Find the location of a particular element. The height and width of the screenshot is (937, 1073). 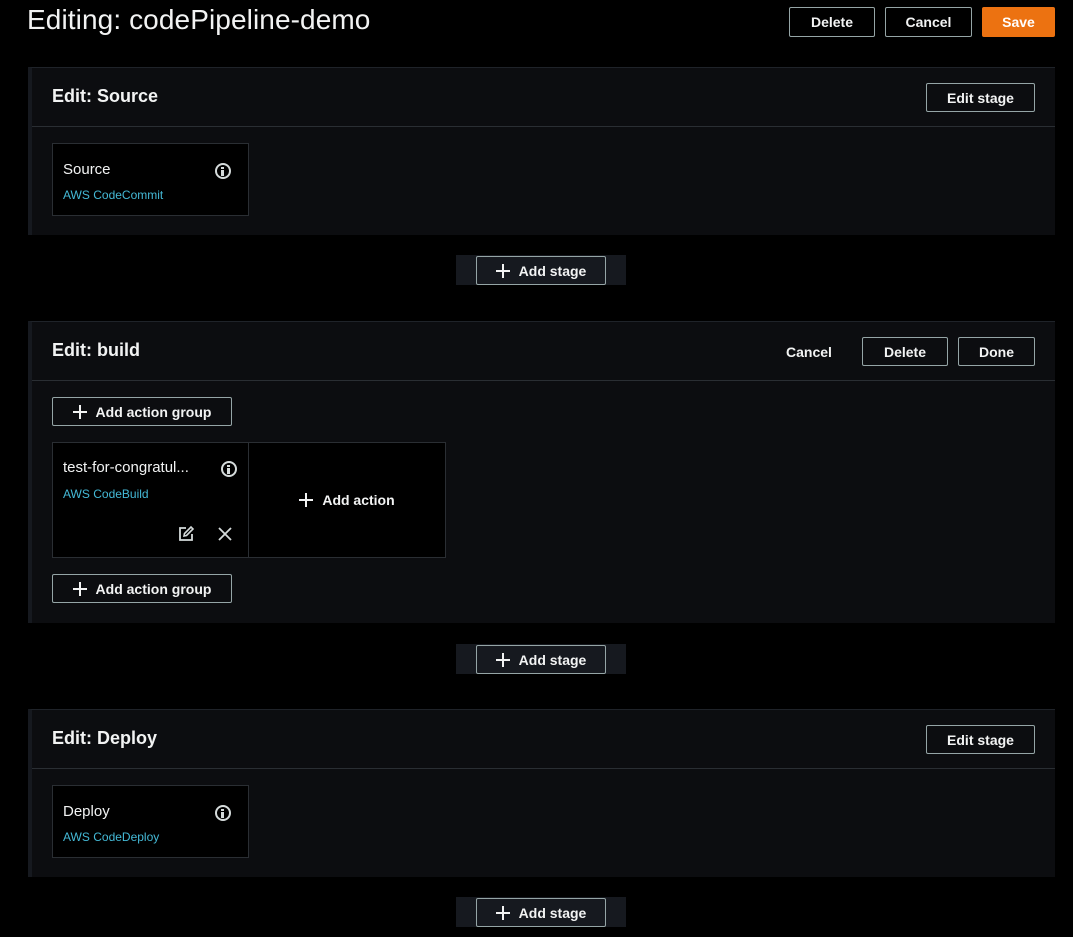

stage-title: Edit: build is located at coordinates (96, 350).